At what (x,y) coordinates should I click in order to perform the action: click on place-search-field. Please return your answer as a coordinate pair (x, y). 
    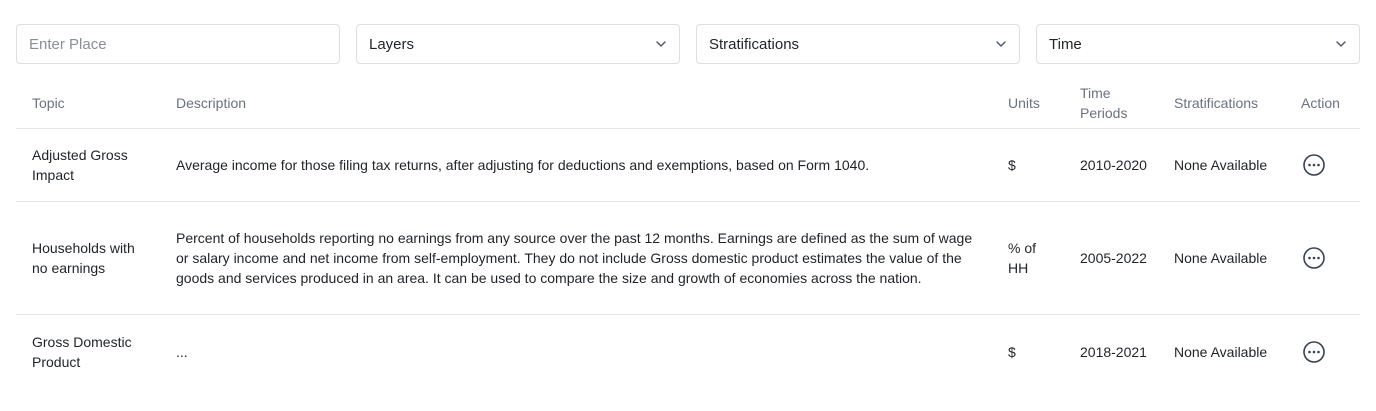
    Looking at the image, I should click on (178, 44).